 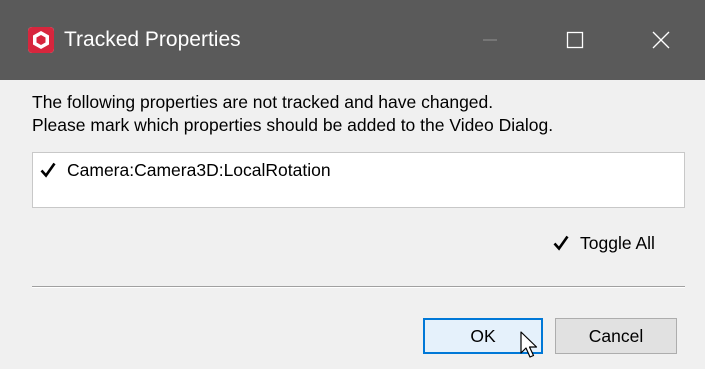 I want to click on toggle-all-label: Toggle All, so click(x=617, y=243).